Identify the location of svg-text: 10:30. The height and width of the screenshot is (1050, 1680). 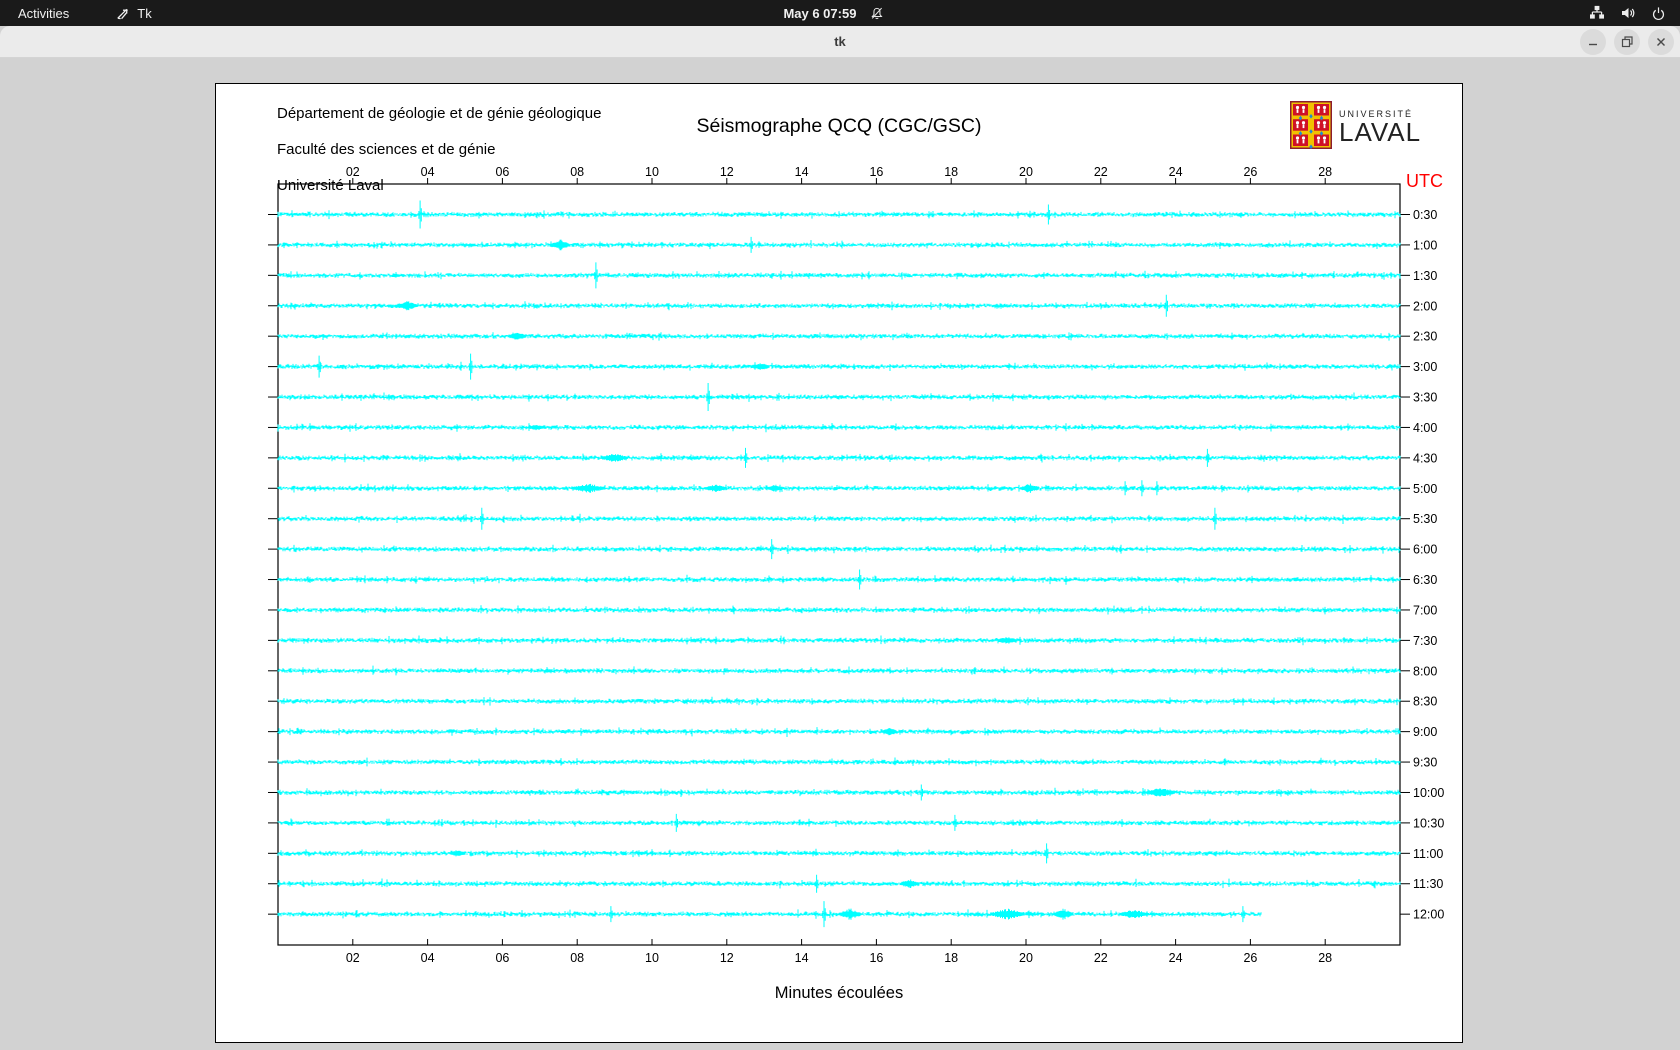
(1428, 823).